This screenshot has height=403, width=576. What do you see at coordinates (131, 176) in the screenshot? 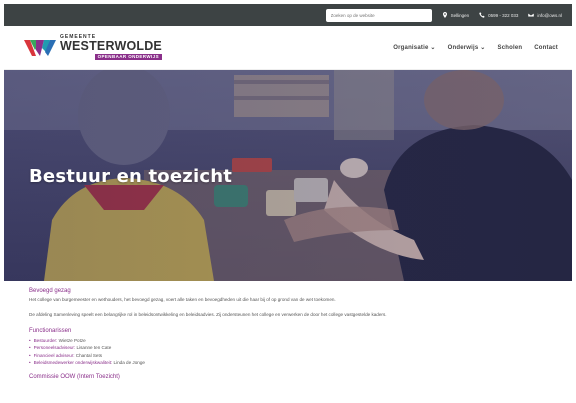
I see `page-title: Bestuur en toezicht` at bounding box center [131, 176].